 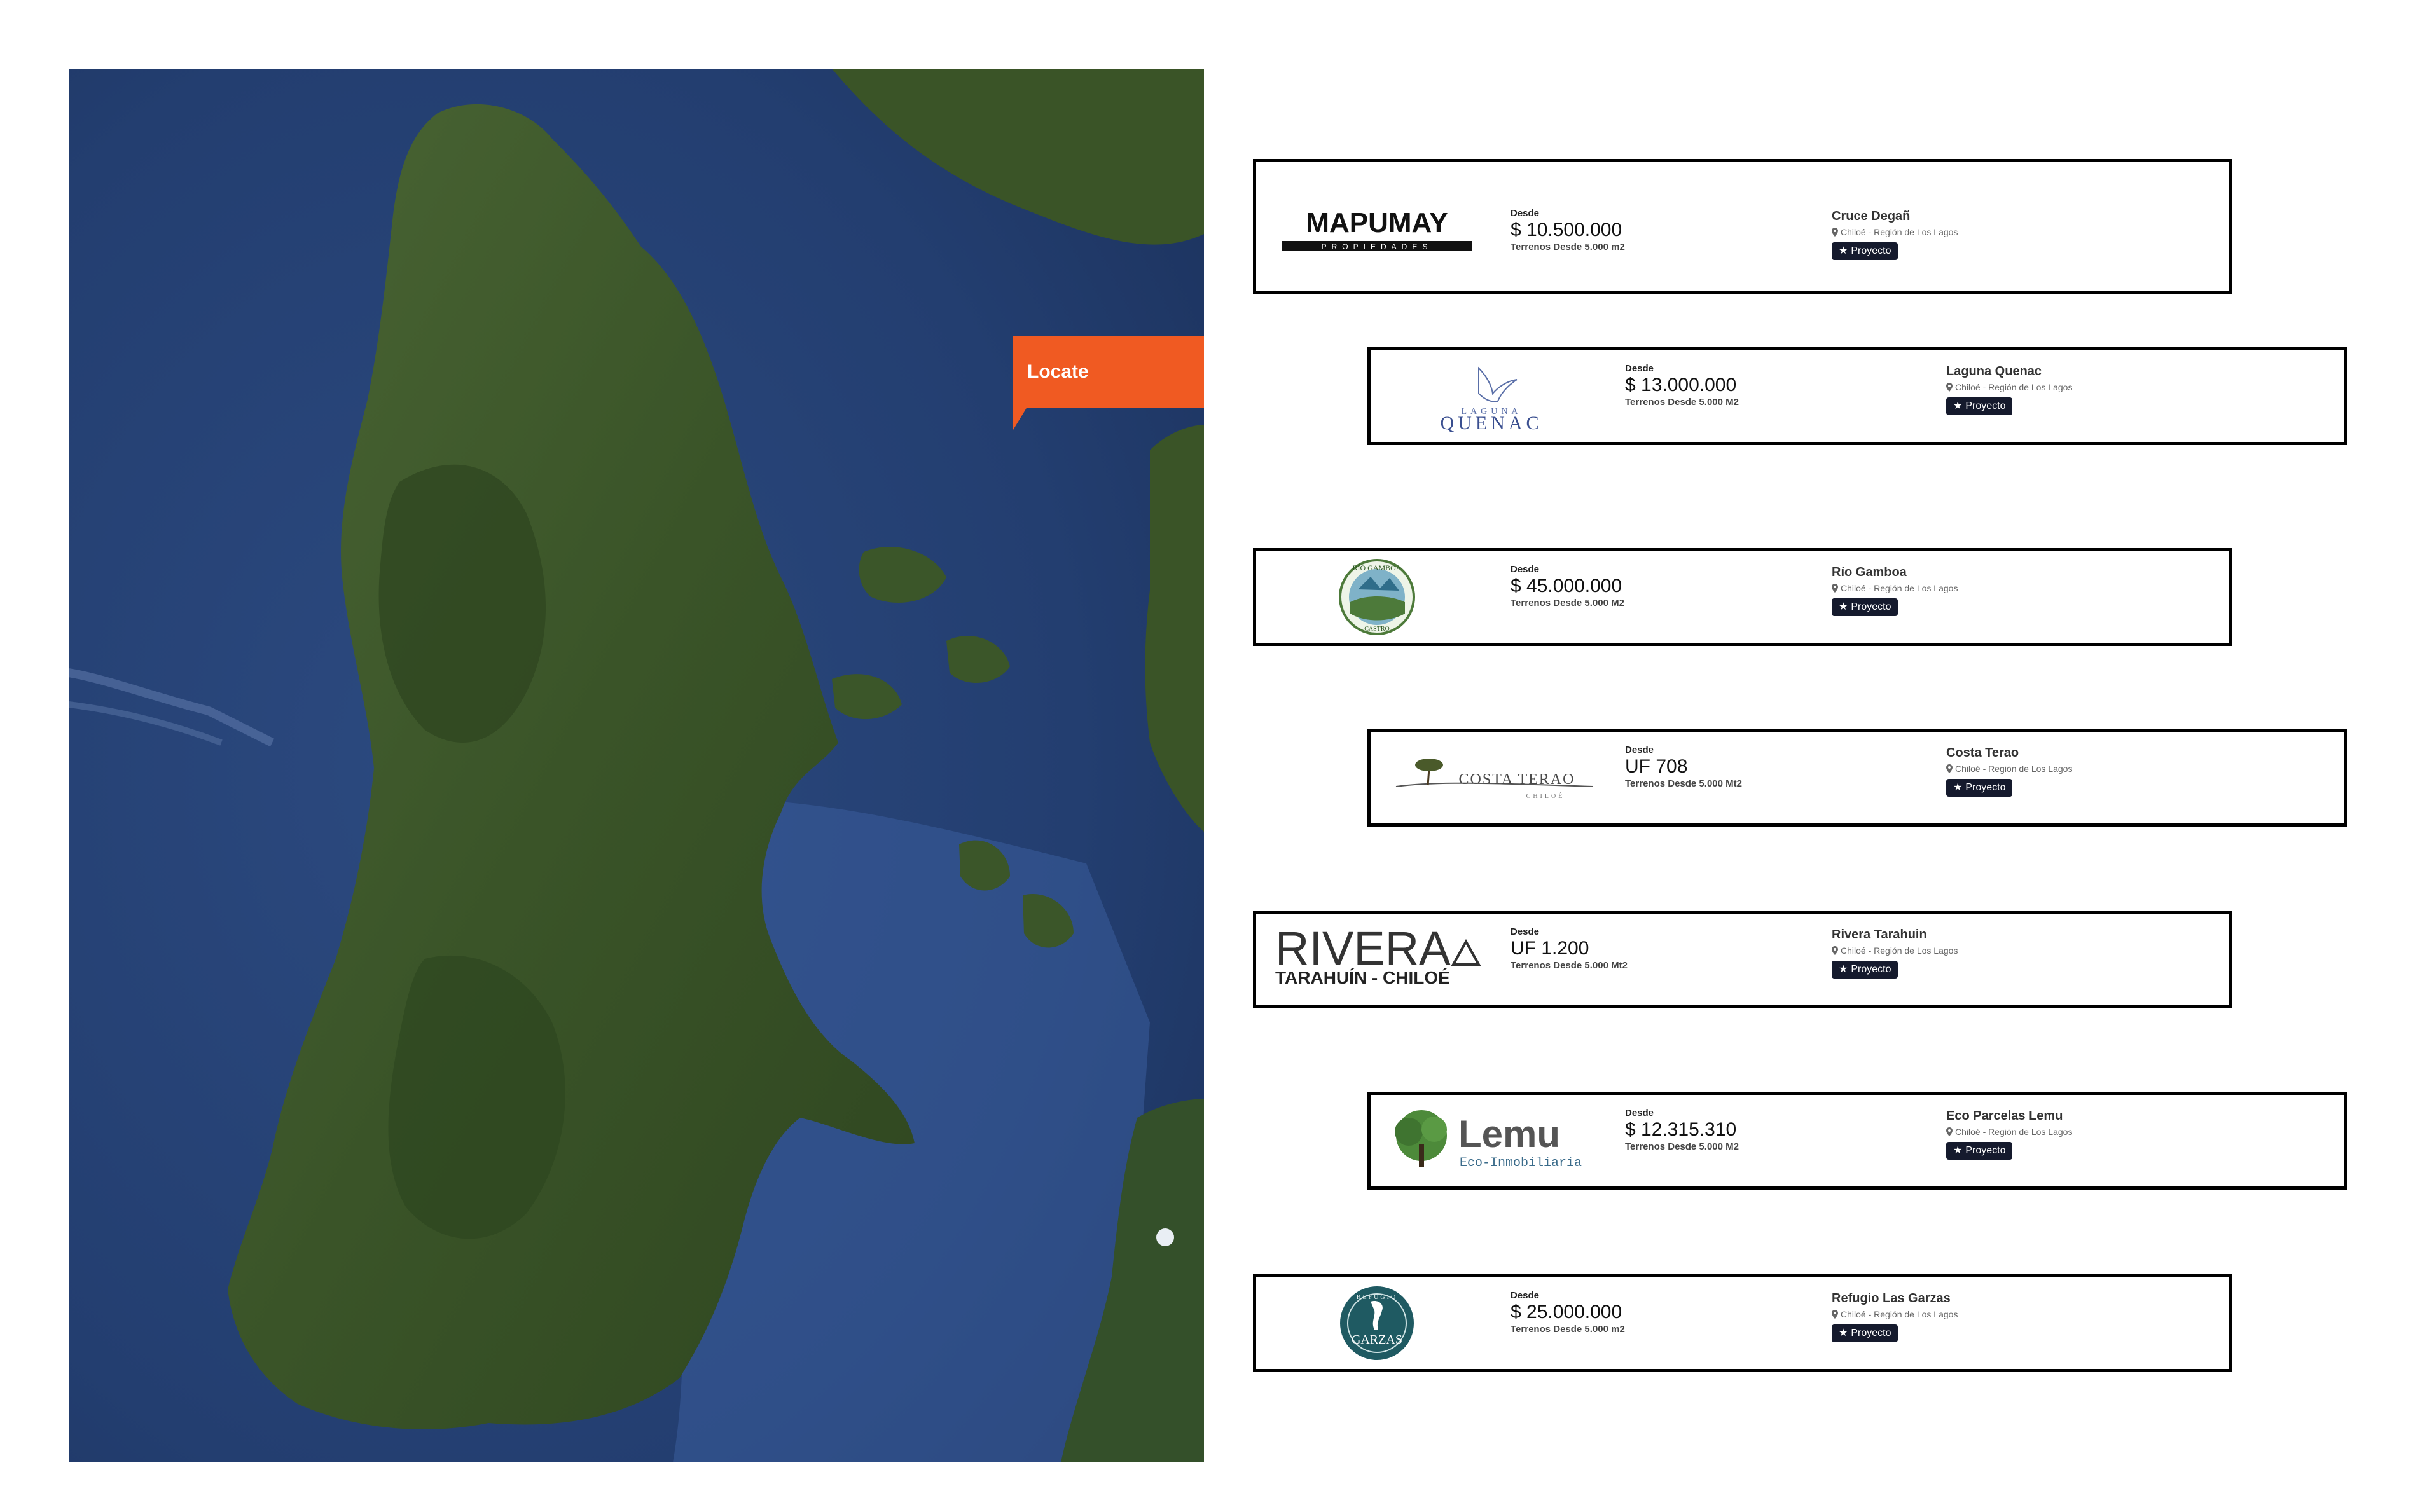 I want to click on logo-secondary-text: REFUGIO, so click(x=1377, y=1297).